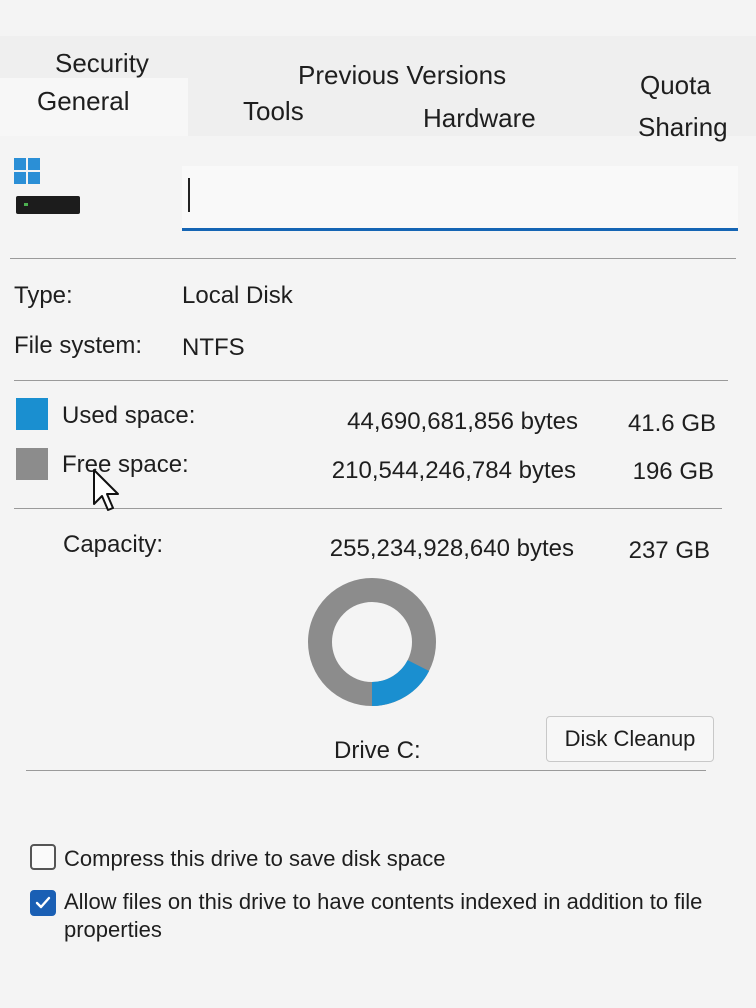 The height and width of the screenshot is (1008, 756). I want to click on used-space-bytes: 44,690,681,856 bytes, so click(462, 421).